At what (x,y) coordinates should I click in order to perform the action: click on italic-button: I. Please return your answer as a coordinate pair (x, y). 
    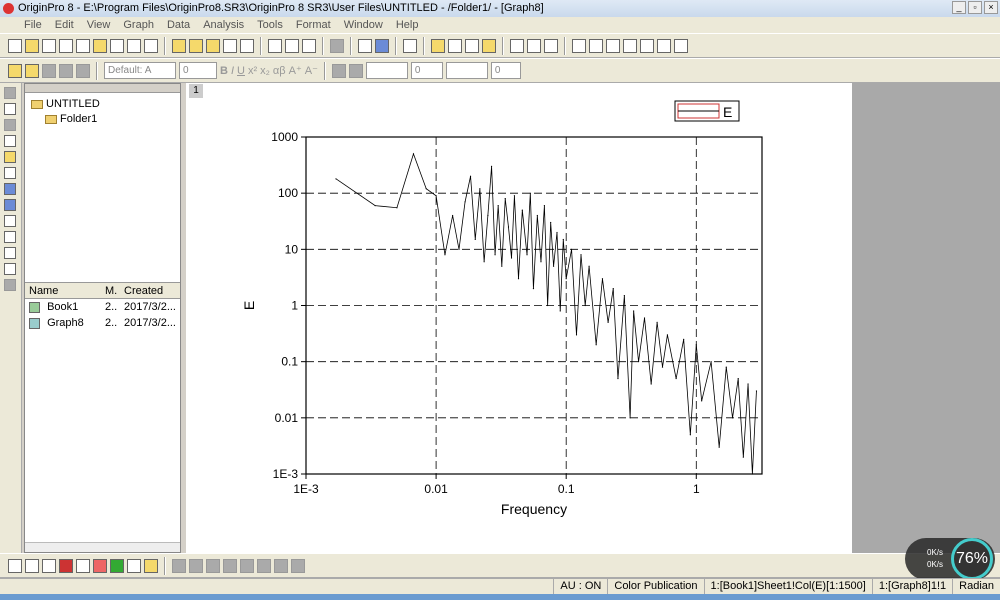
    Looking at the image, I should click on (232, 71).